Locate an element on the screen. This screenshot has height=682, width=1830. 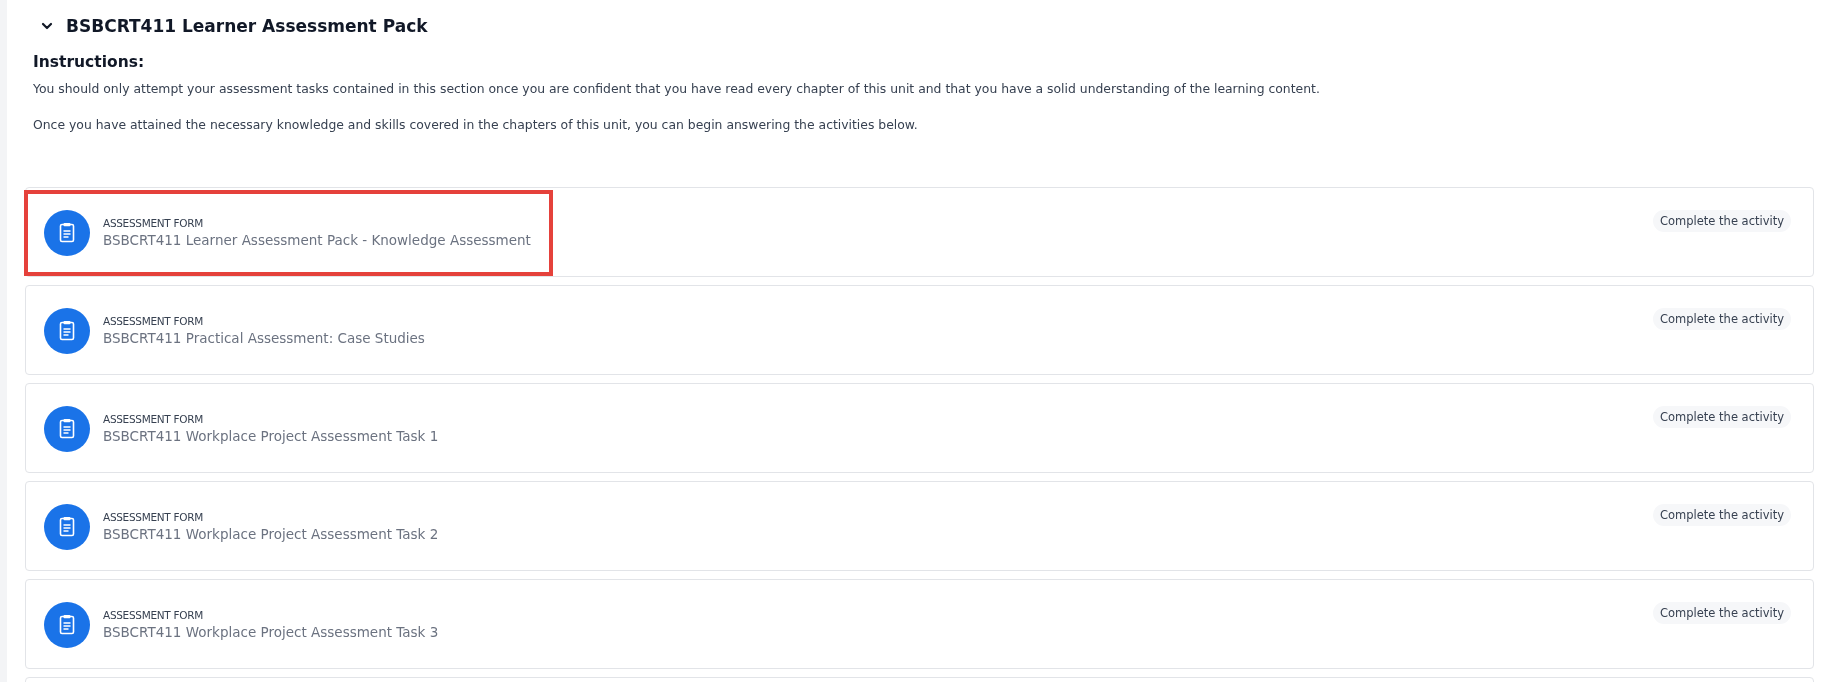
section-title: BSBCRT411 Learner Assessment Pack is located at coordinates (247, 26).